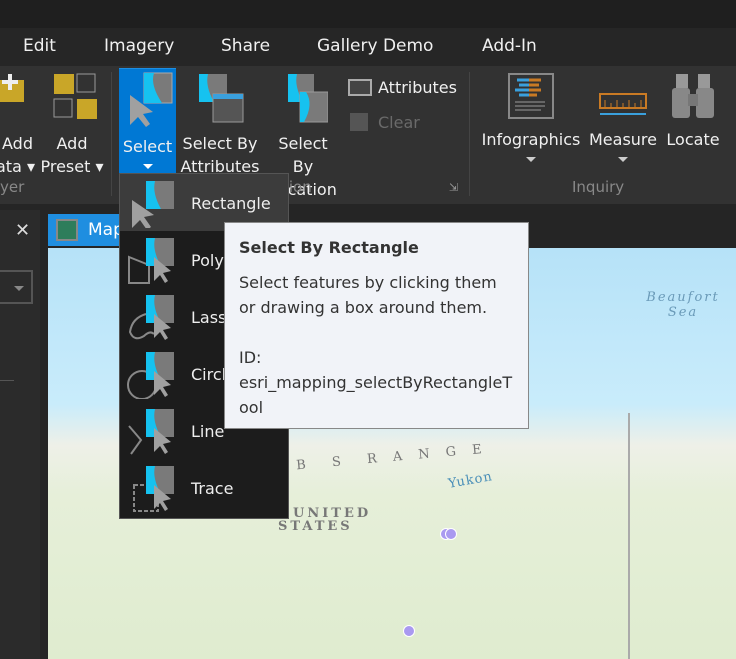 Image resolution: width=736 pixels, height=659 pixels. Describe the element at coordinates (17, 125) in the screenshot. I see `add-data-button: Add ata ▾` at that location.